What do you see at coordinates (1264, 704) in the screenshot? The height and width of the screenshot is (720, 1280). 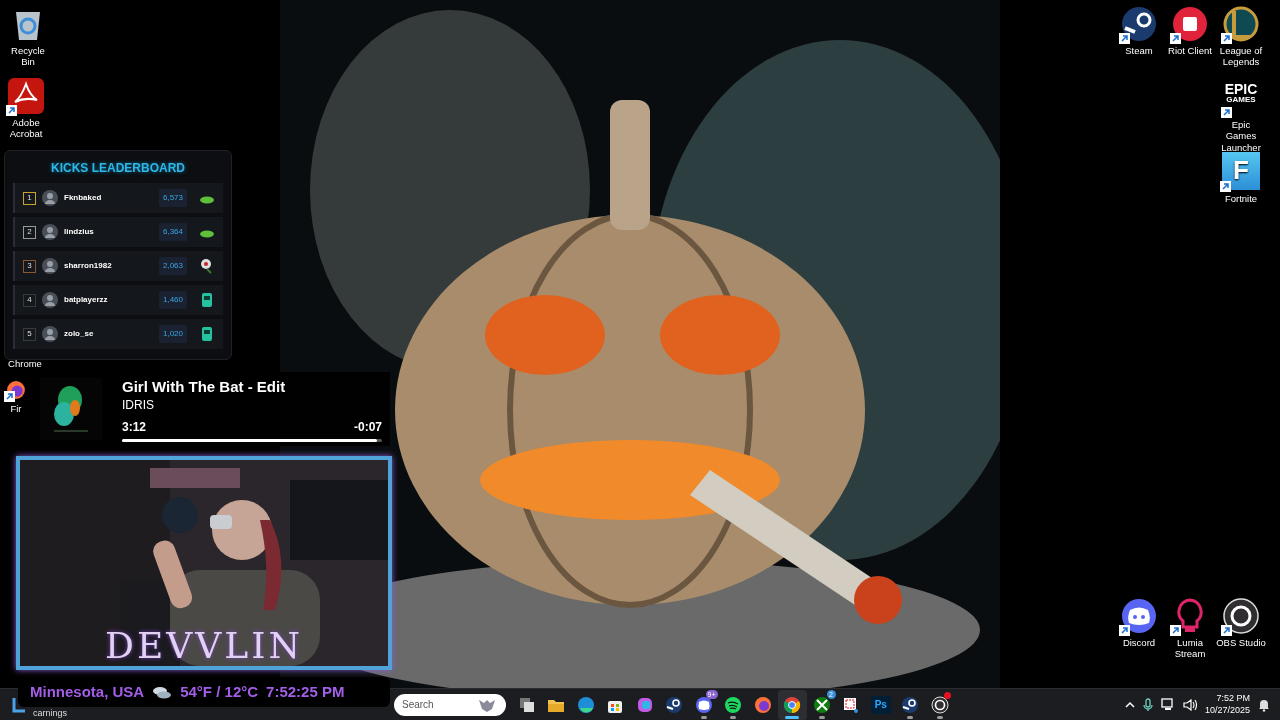 I see `notification-bell-icon` at bounding box center [1264, 704].